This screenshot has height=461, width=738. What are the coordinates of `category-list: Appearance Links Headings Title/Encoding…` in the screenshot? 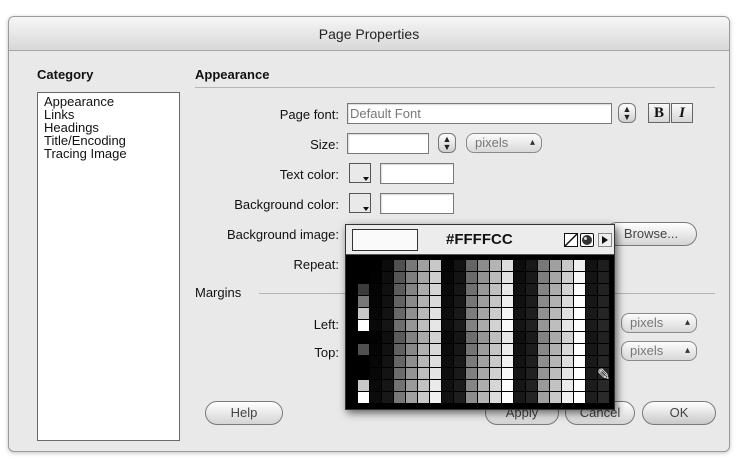 It's located at (108, 266).